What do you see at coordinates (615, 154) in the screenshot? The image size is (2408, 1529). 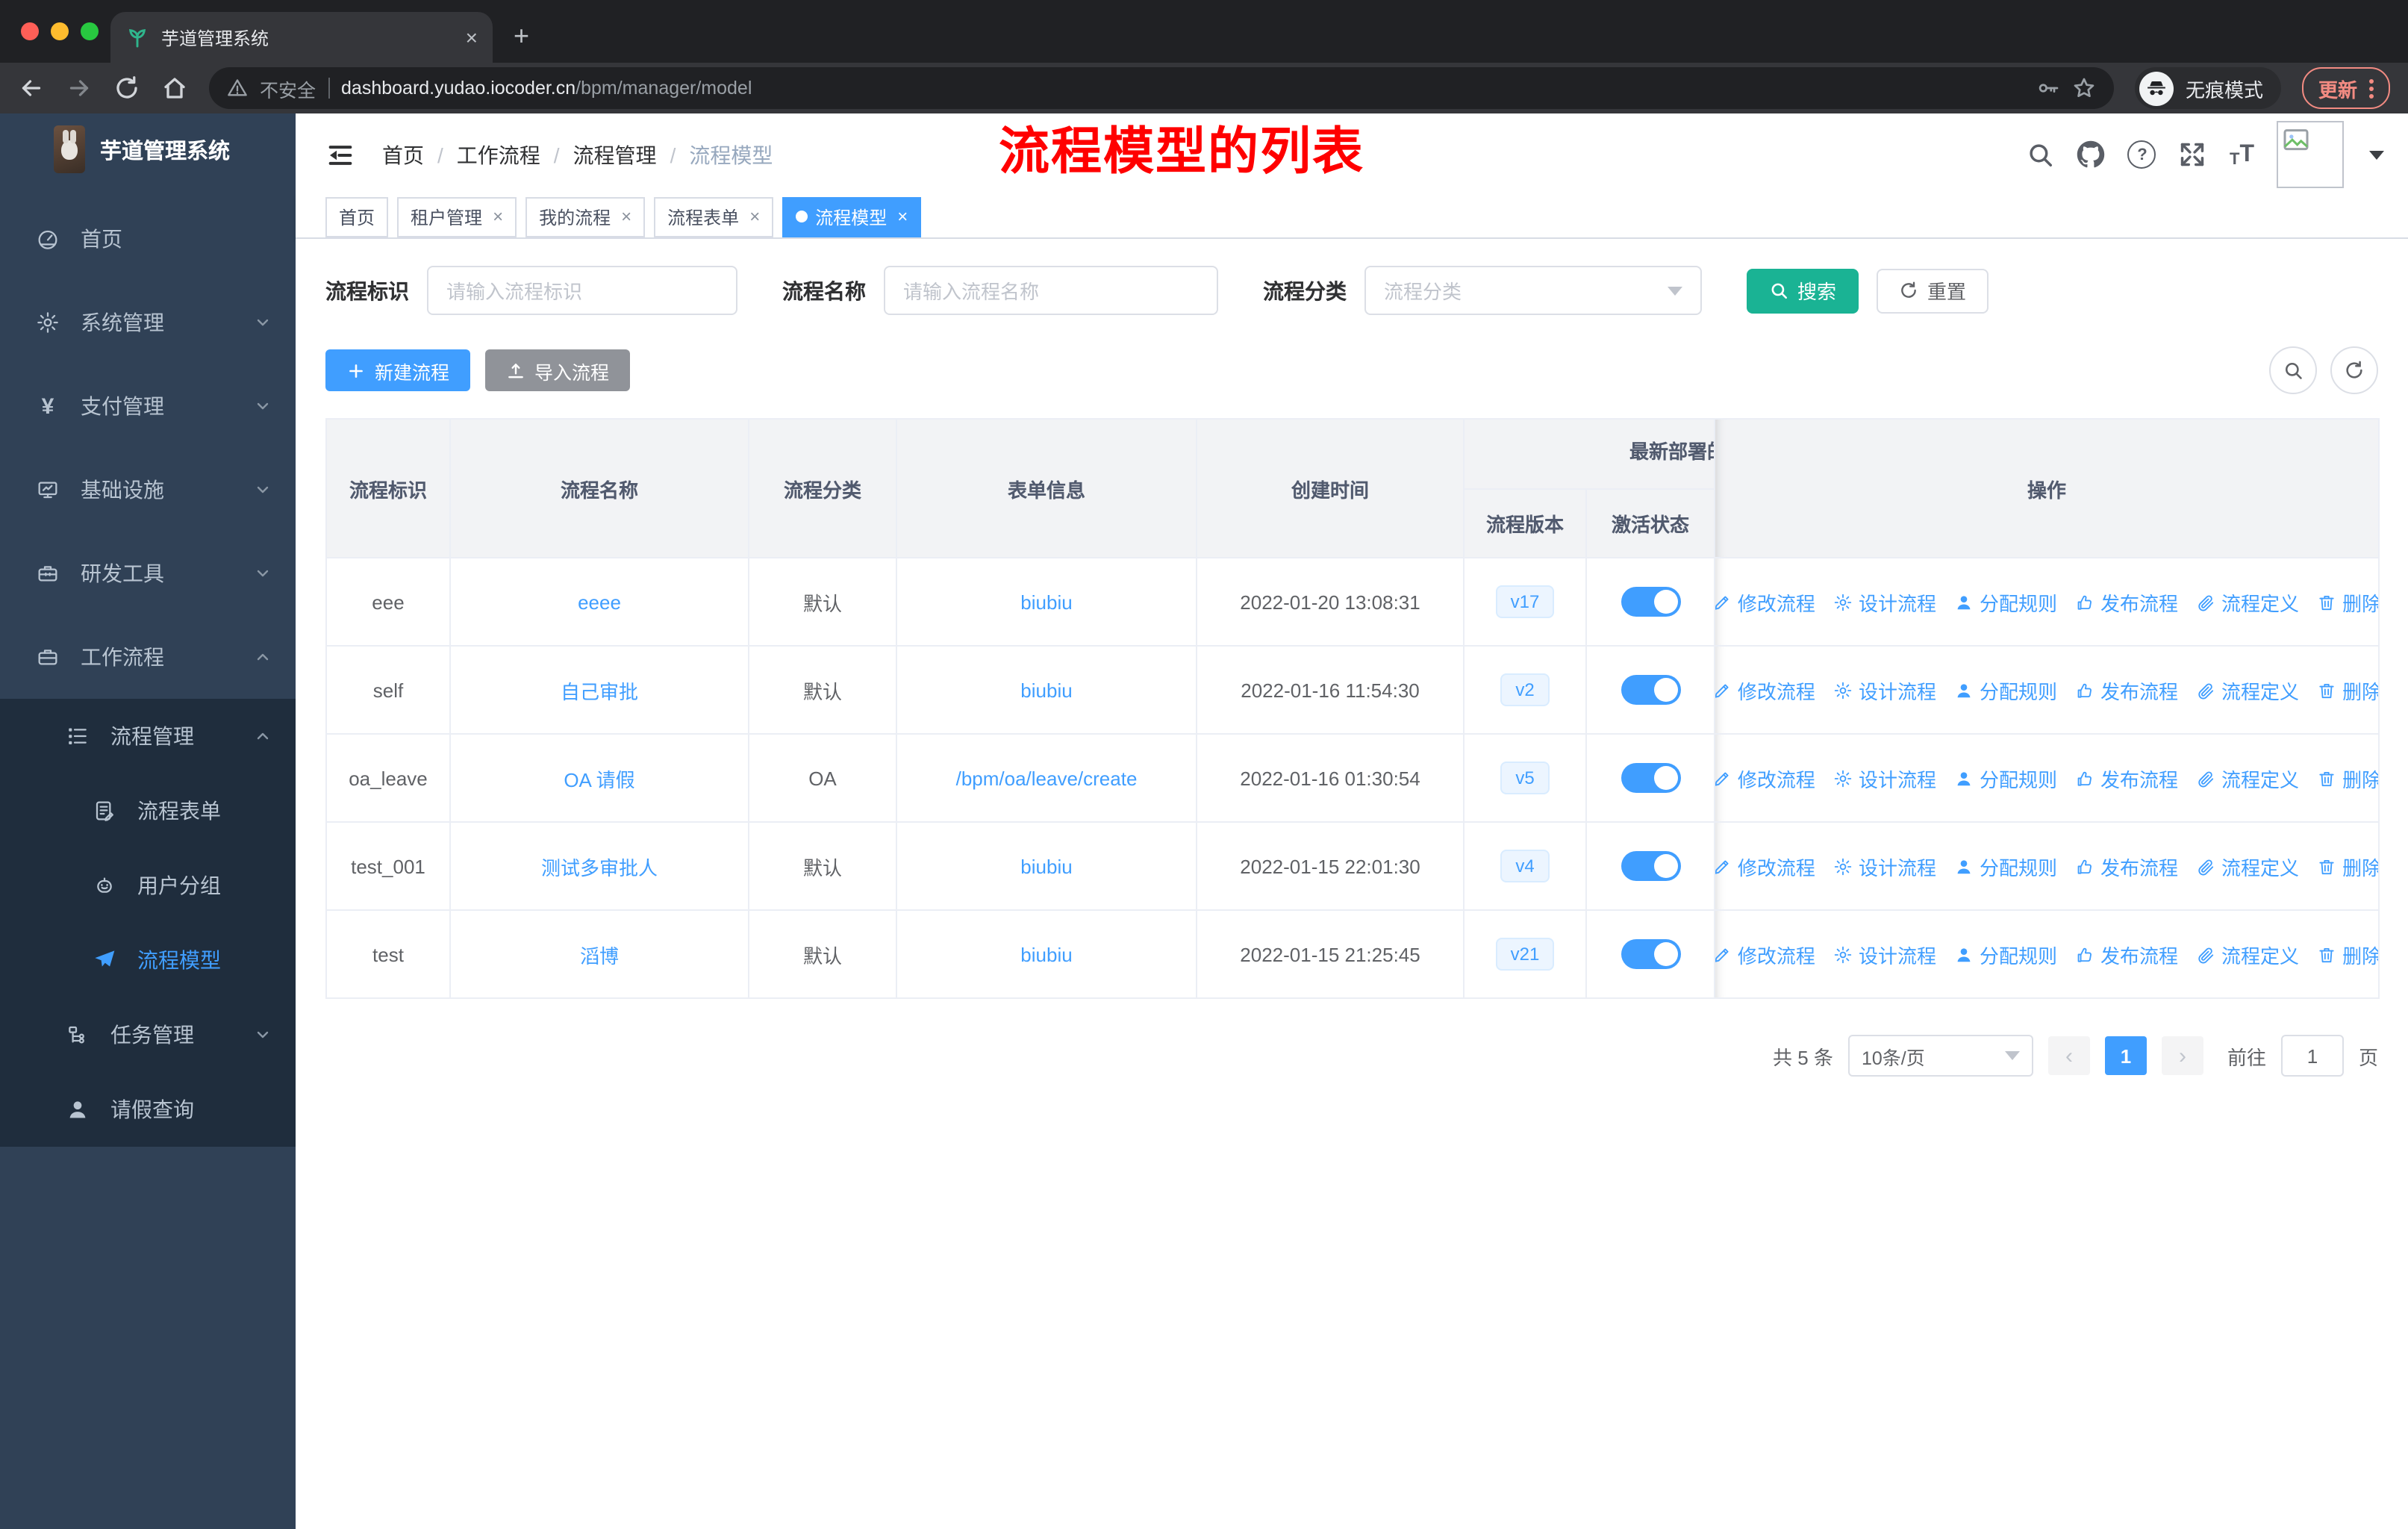 I see `breadcrumb-item-2: 流程管理` at bounding box center [615, 154].